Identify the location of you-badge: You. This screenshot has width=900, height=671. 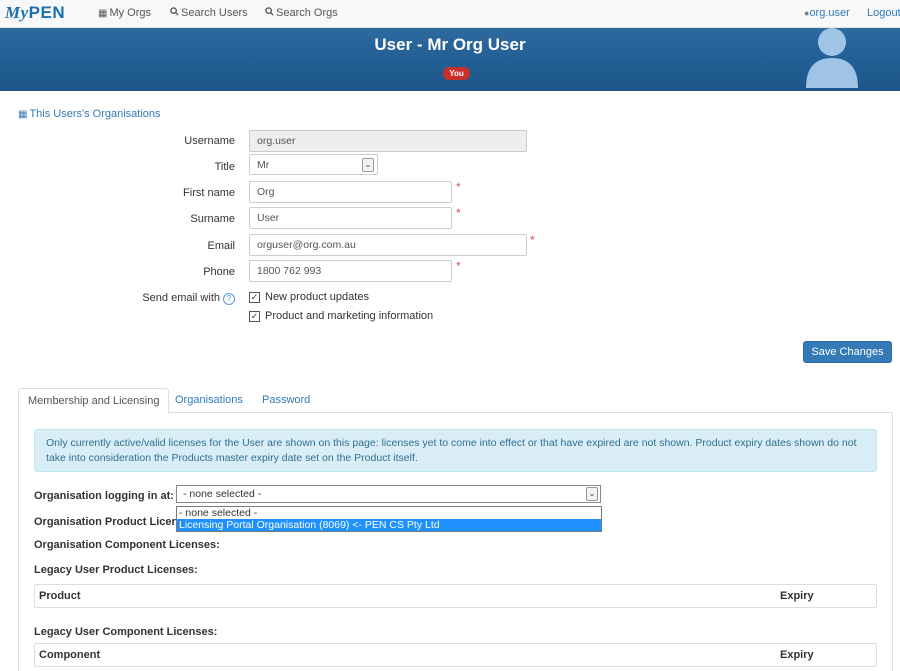
(456, 73).